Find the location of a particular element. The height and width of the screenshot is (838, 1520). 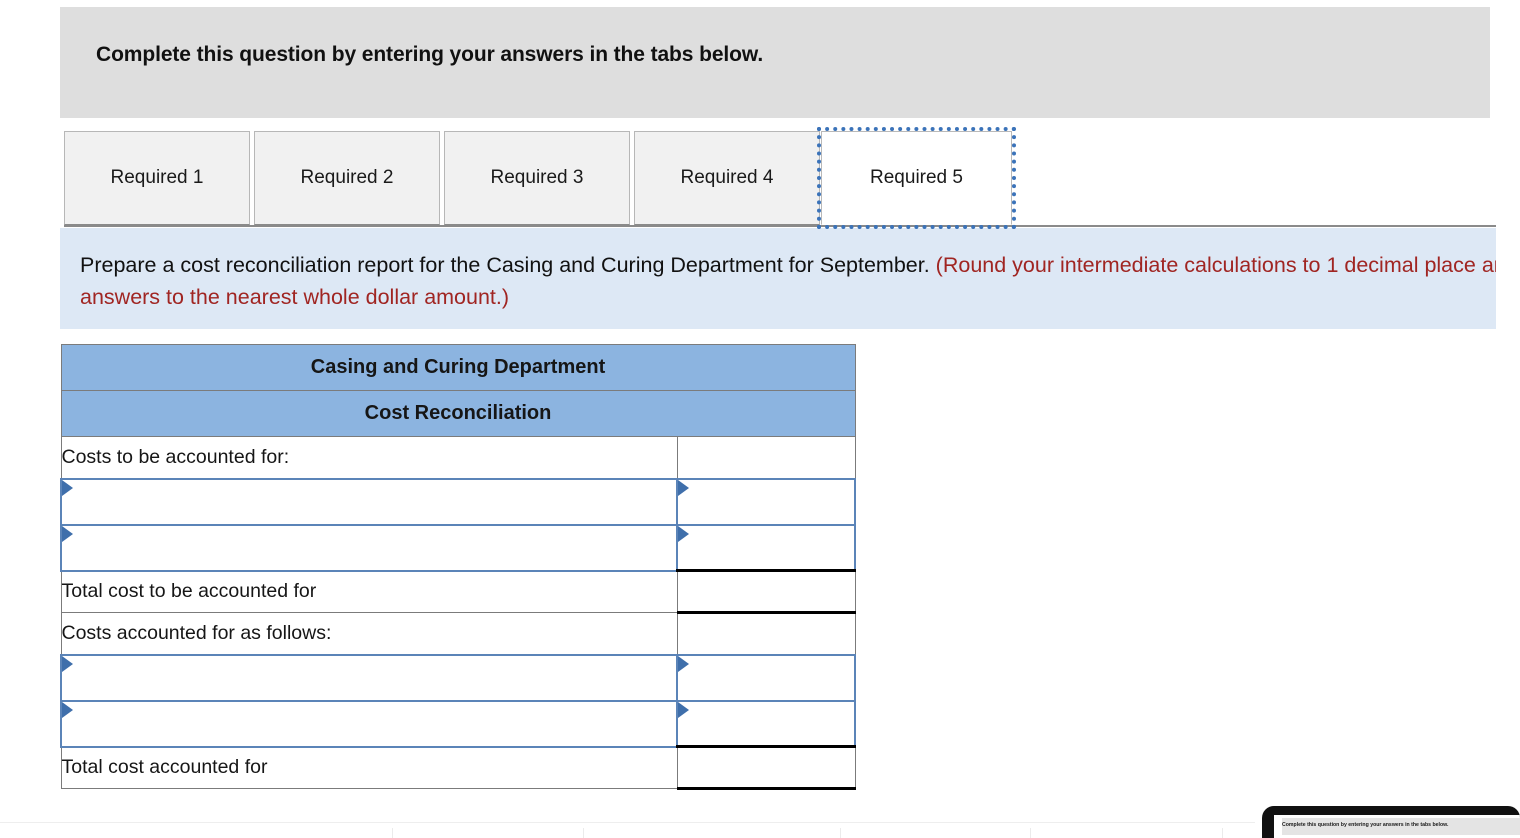

table-row: Total cost to be accounted for is located at coordinates (458, 591).